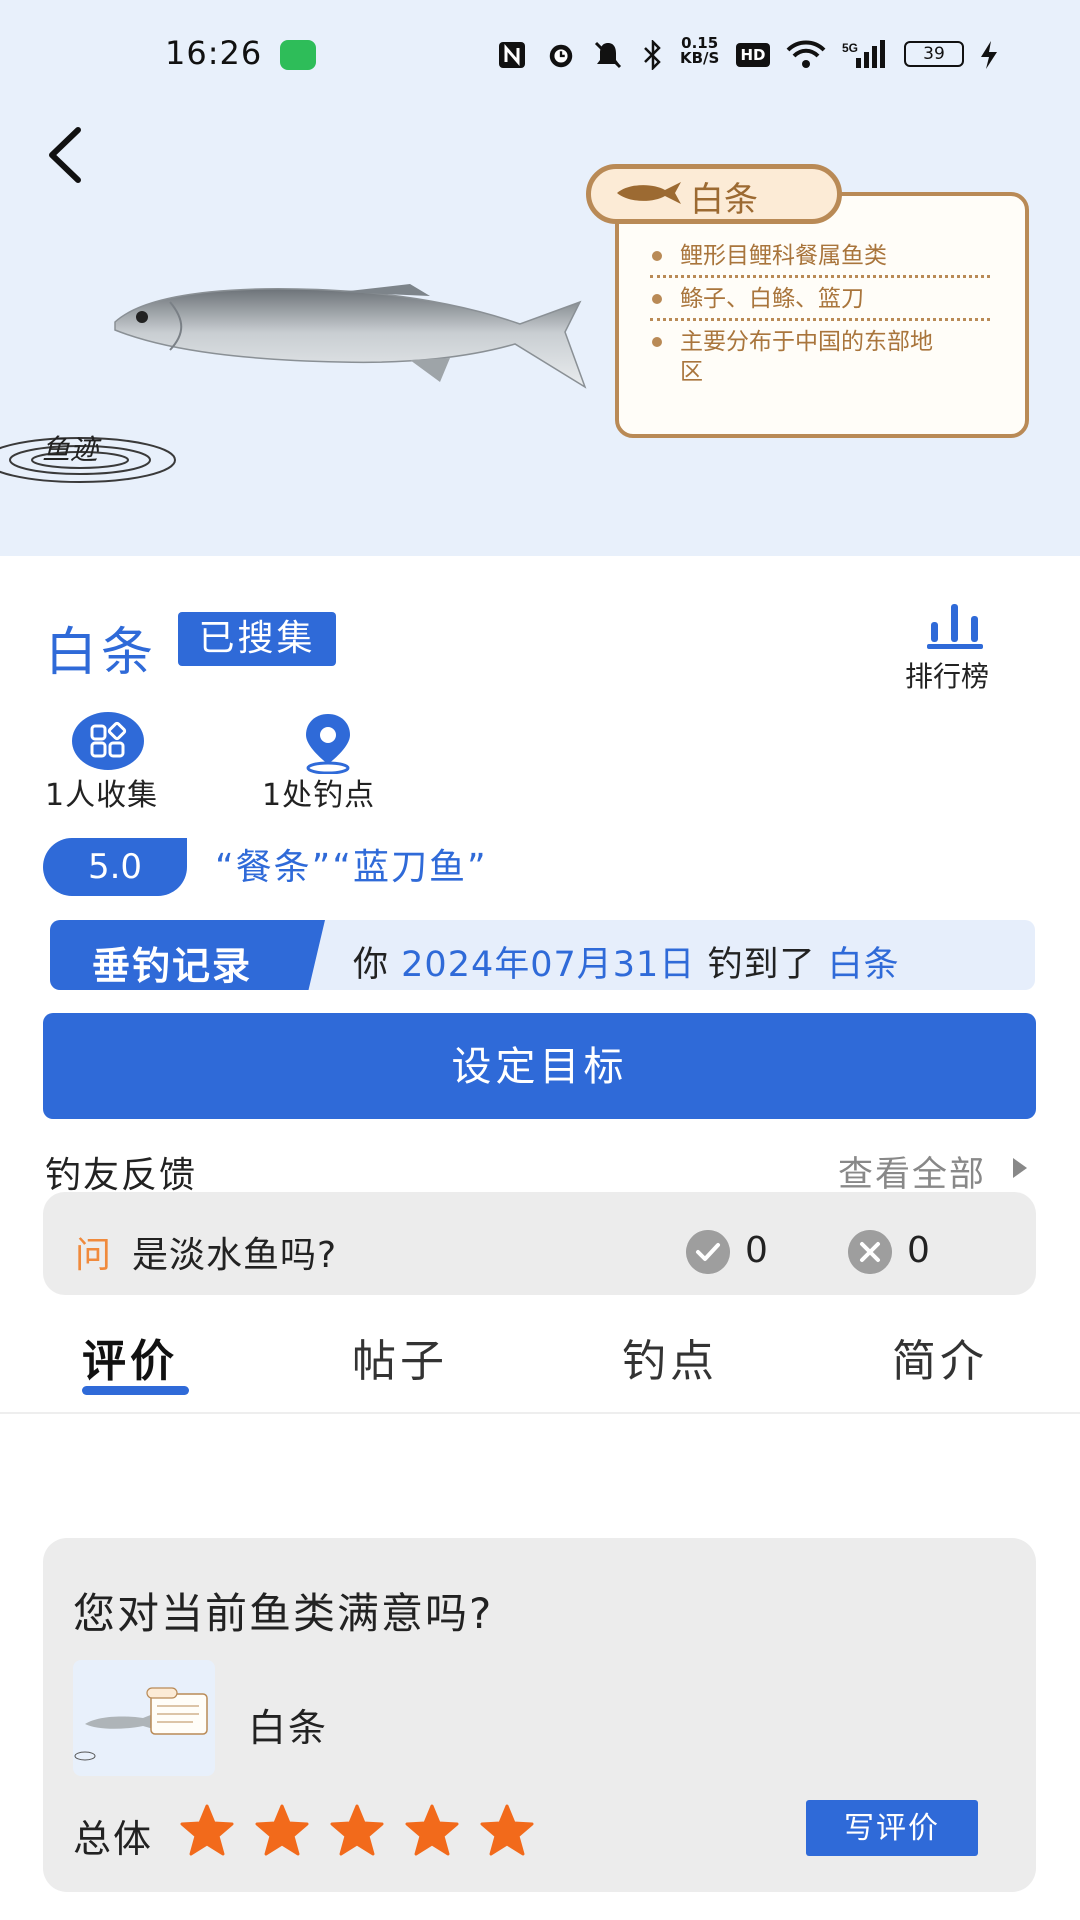 This screenshot has width=1080, height=1920. What do you see at coordinates (540, 55) in the screenshot?
I see `status-bar: 16:26 0.15 KB/S HD 5G 39` at bounding box center [540, 55].